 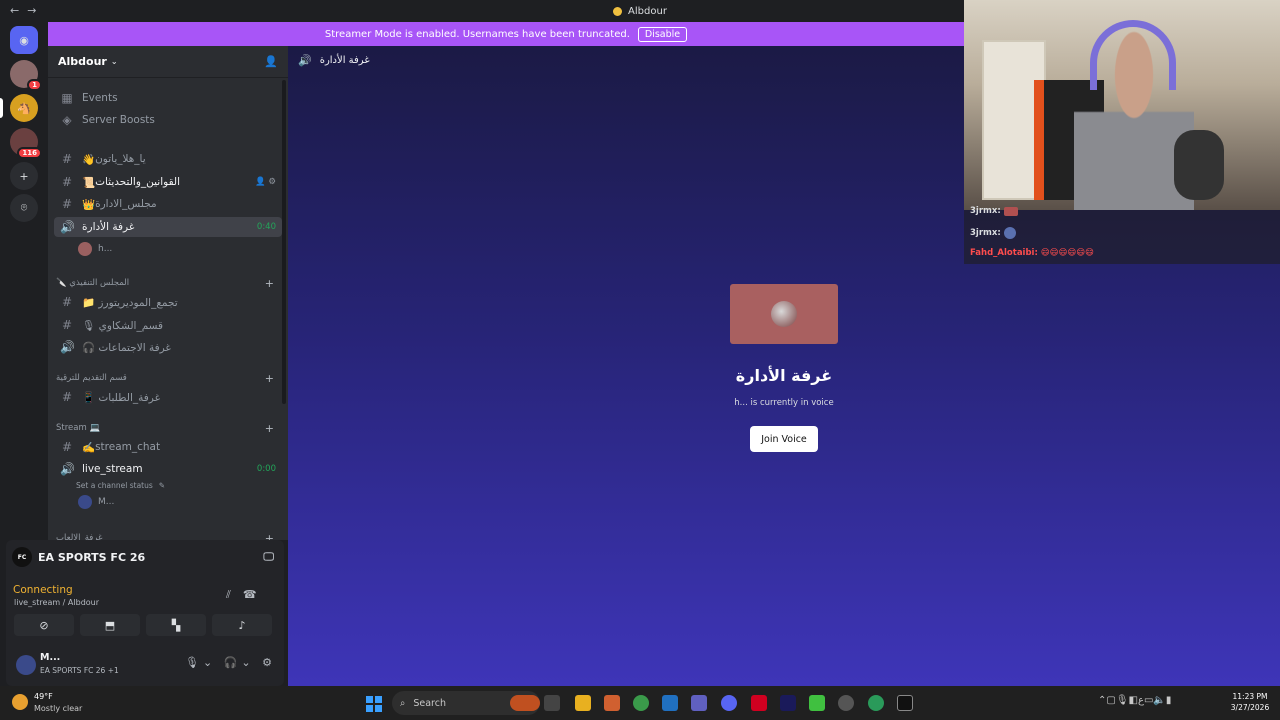 I want to click on task-view-icon, so click(x=552, y=703).